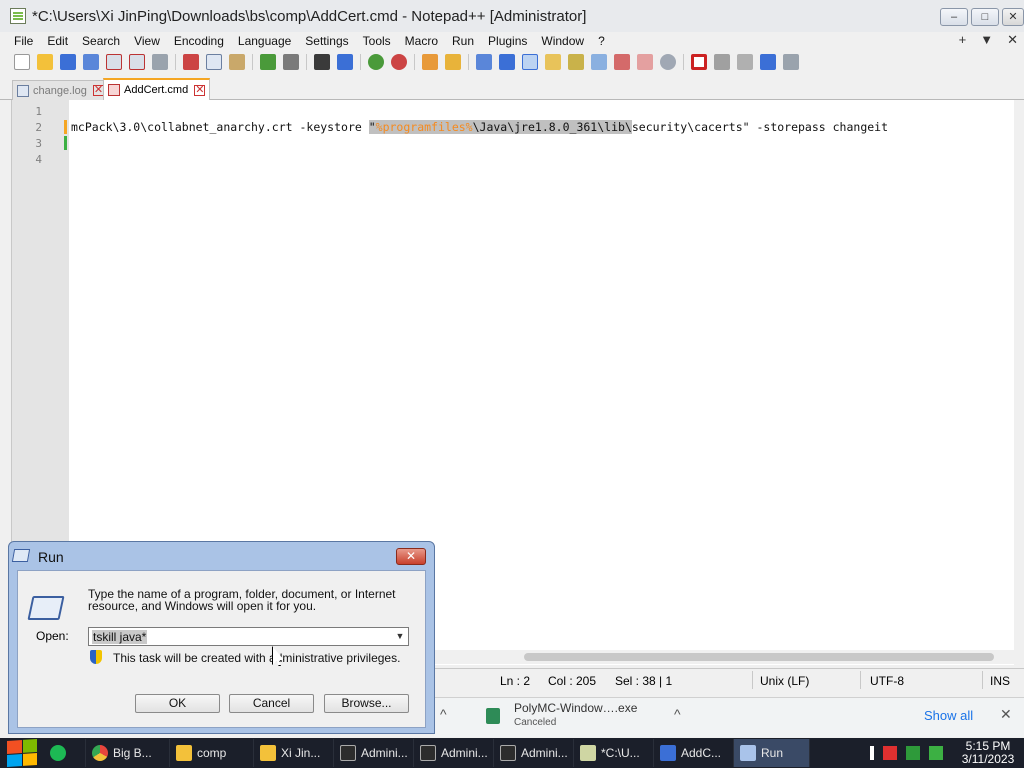 Image resolution: width=1024 pixels, height=768 pixels. What do you see at coordinates (645, 62) in the screenshot?
I see `folder-workspace-icon` at bounding box center [645, 62].